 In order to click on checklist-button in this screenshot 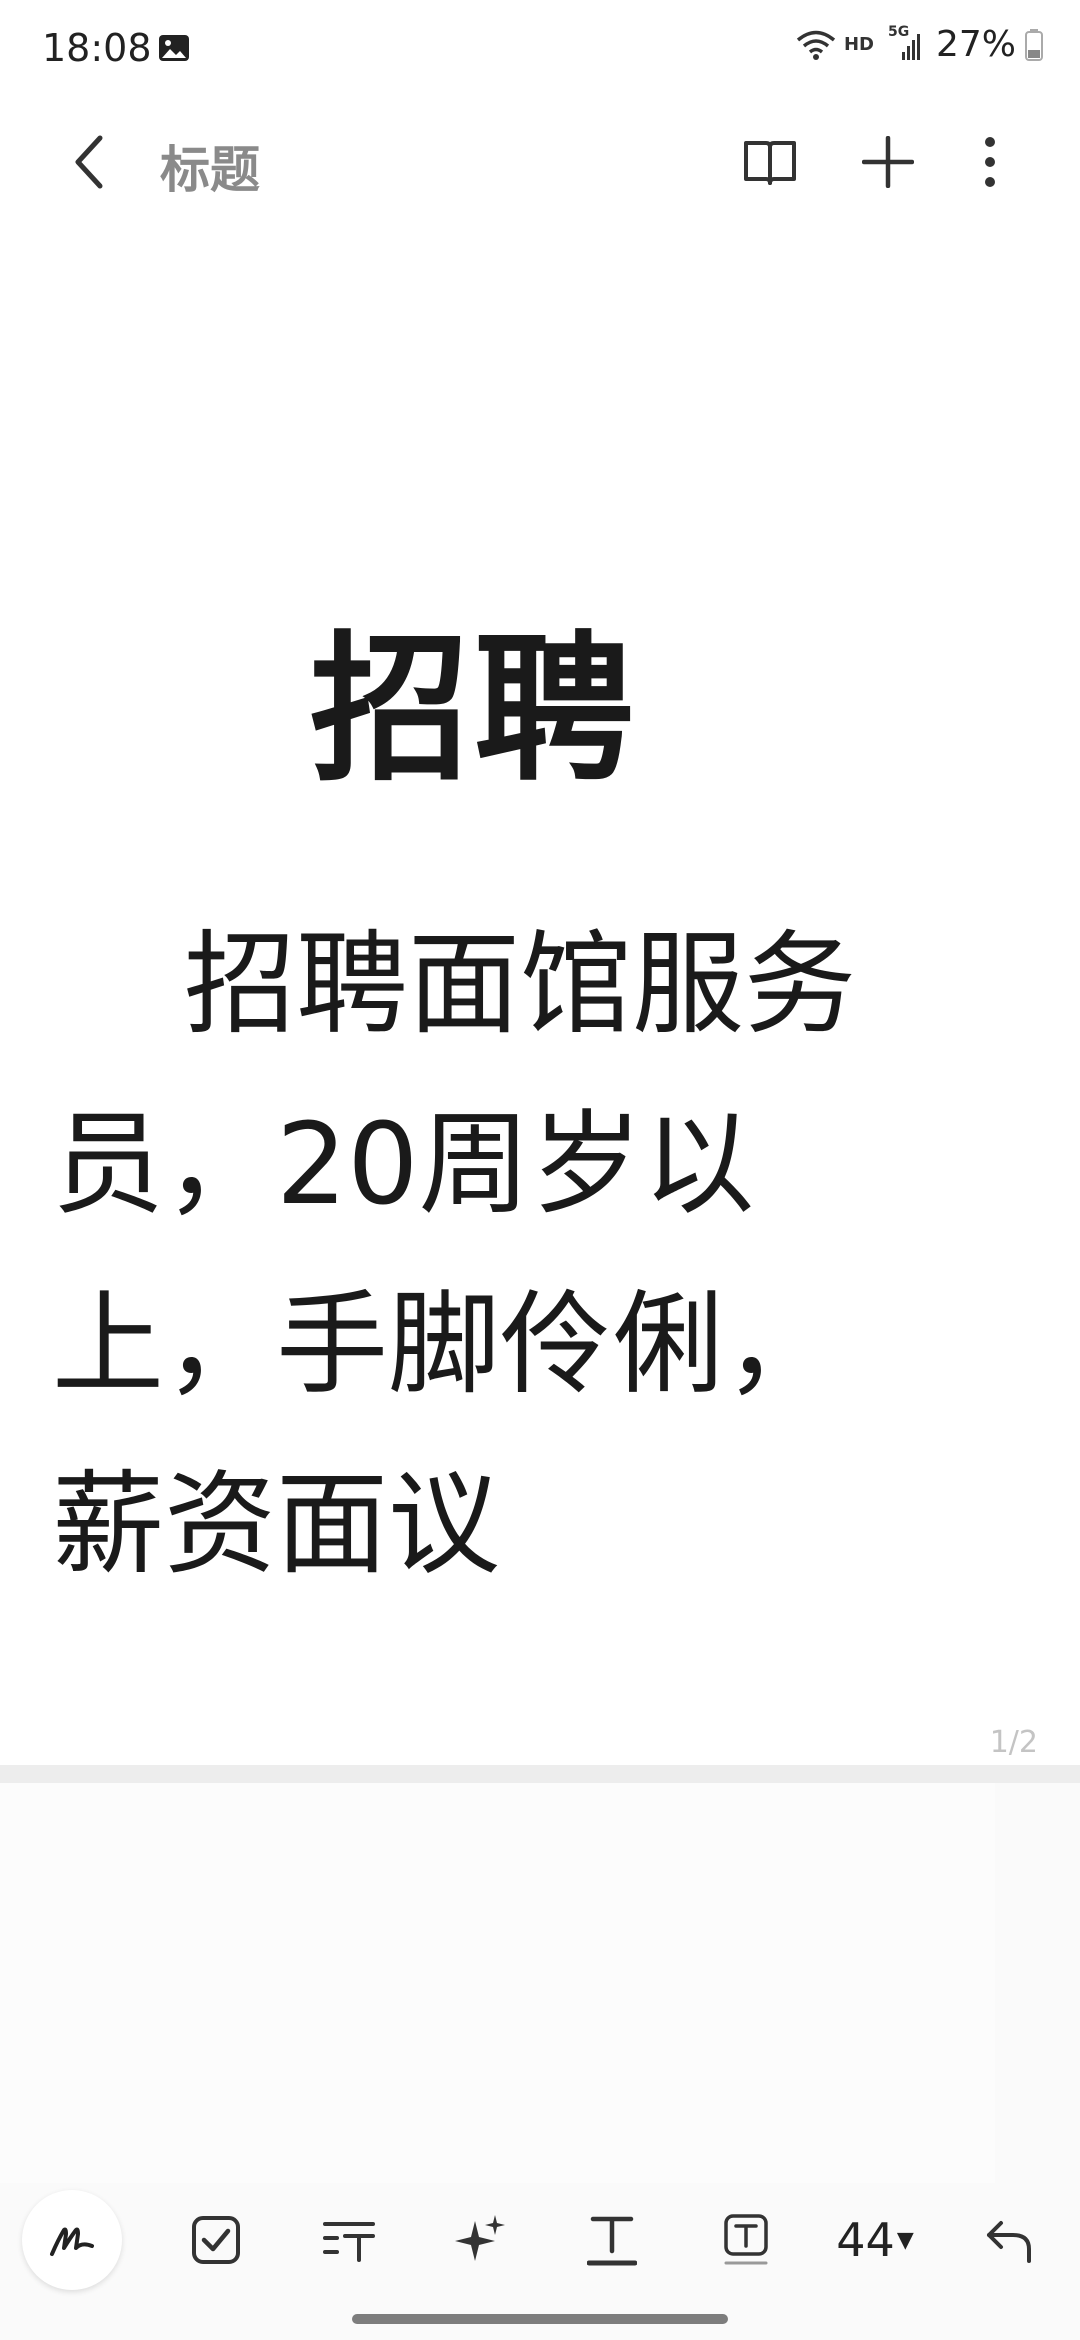, I will do `click(216, 2240)`.